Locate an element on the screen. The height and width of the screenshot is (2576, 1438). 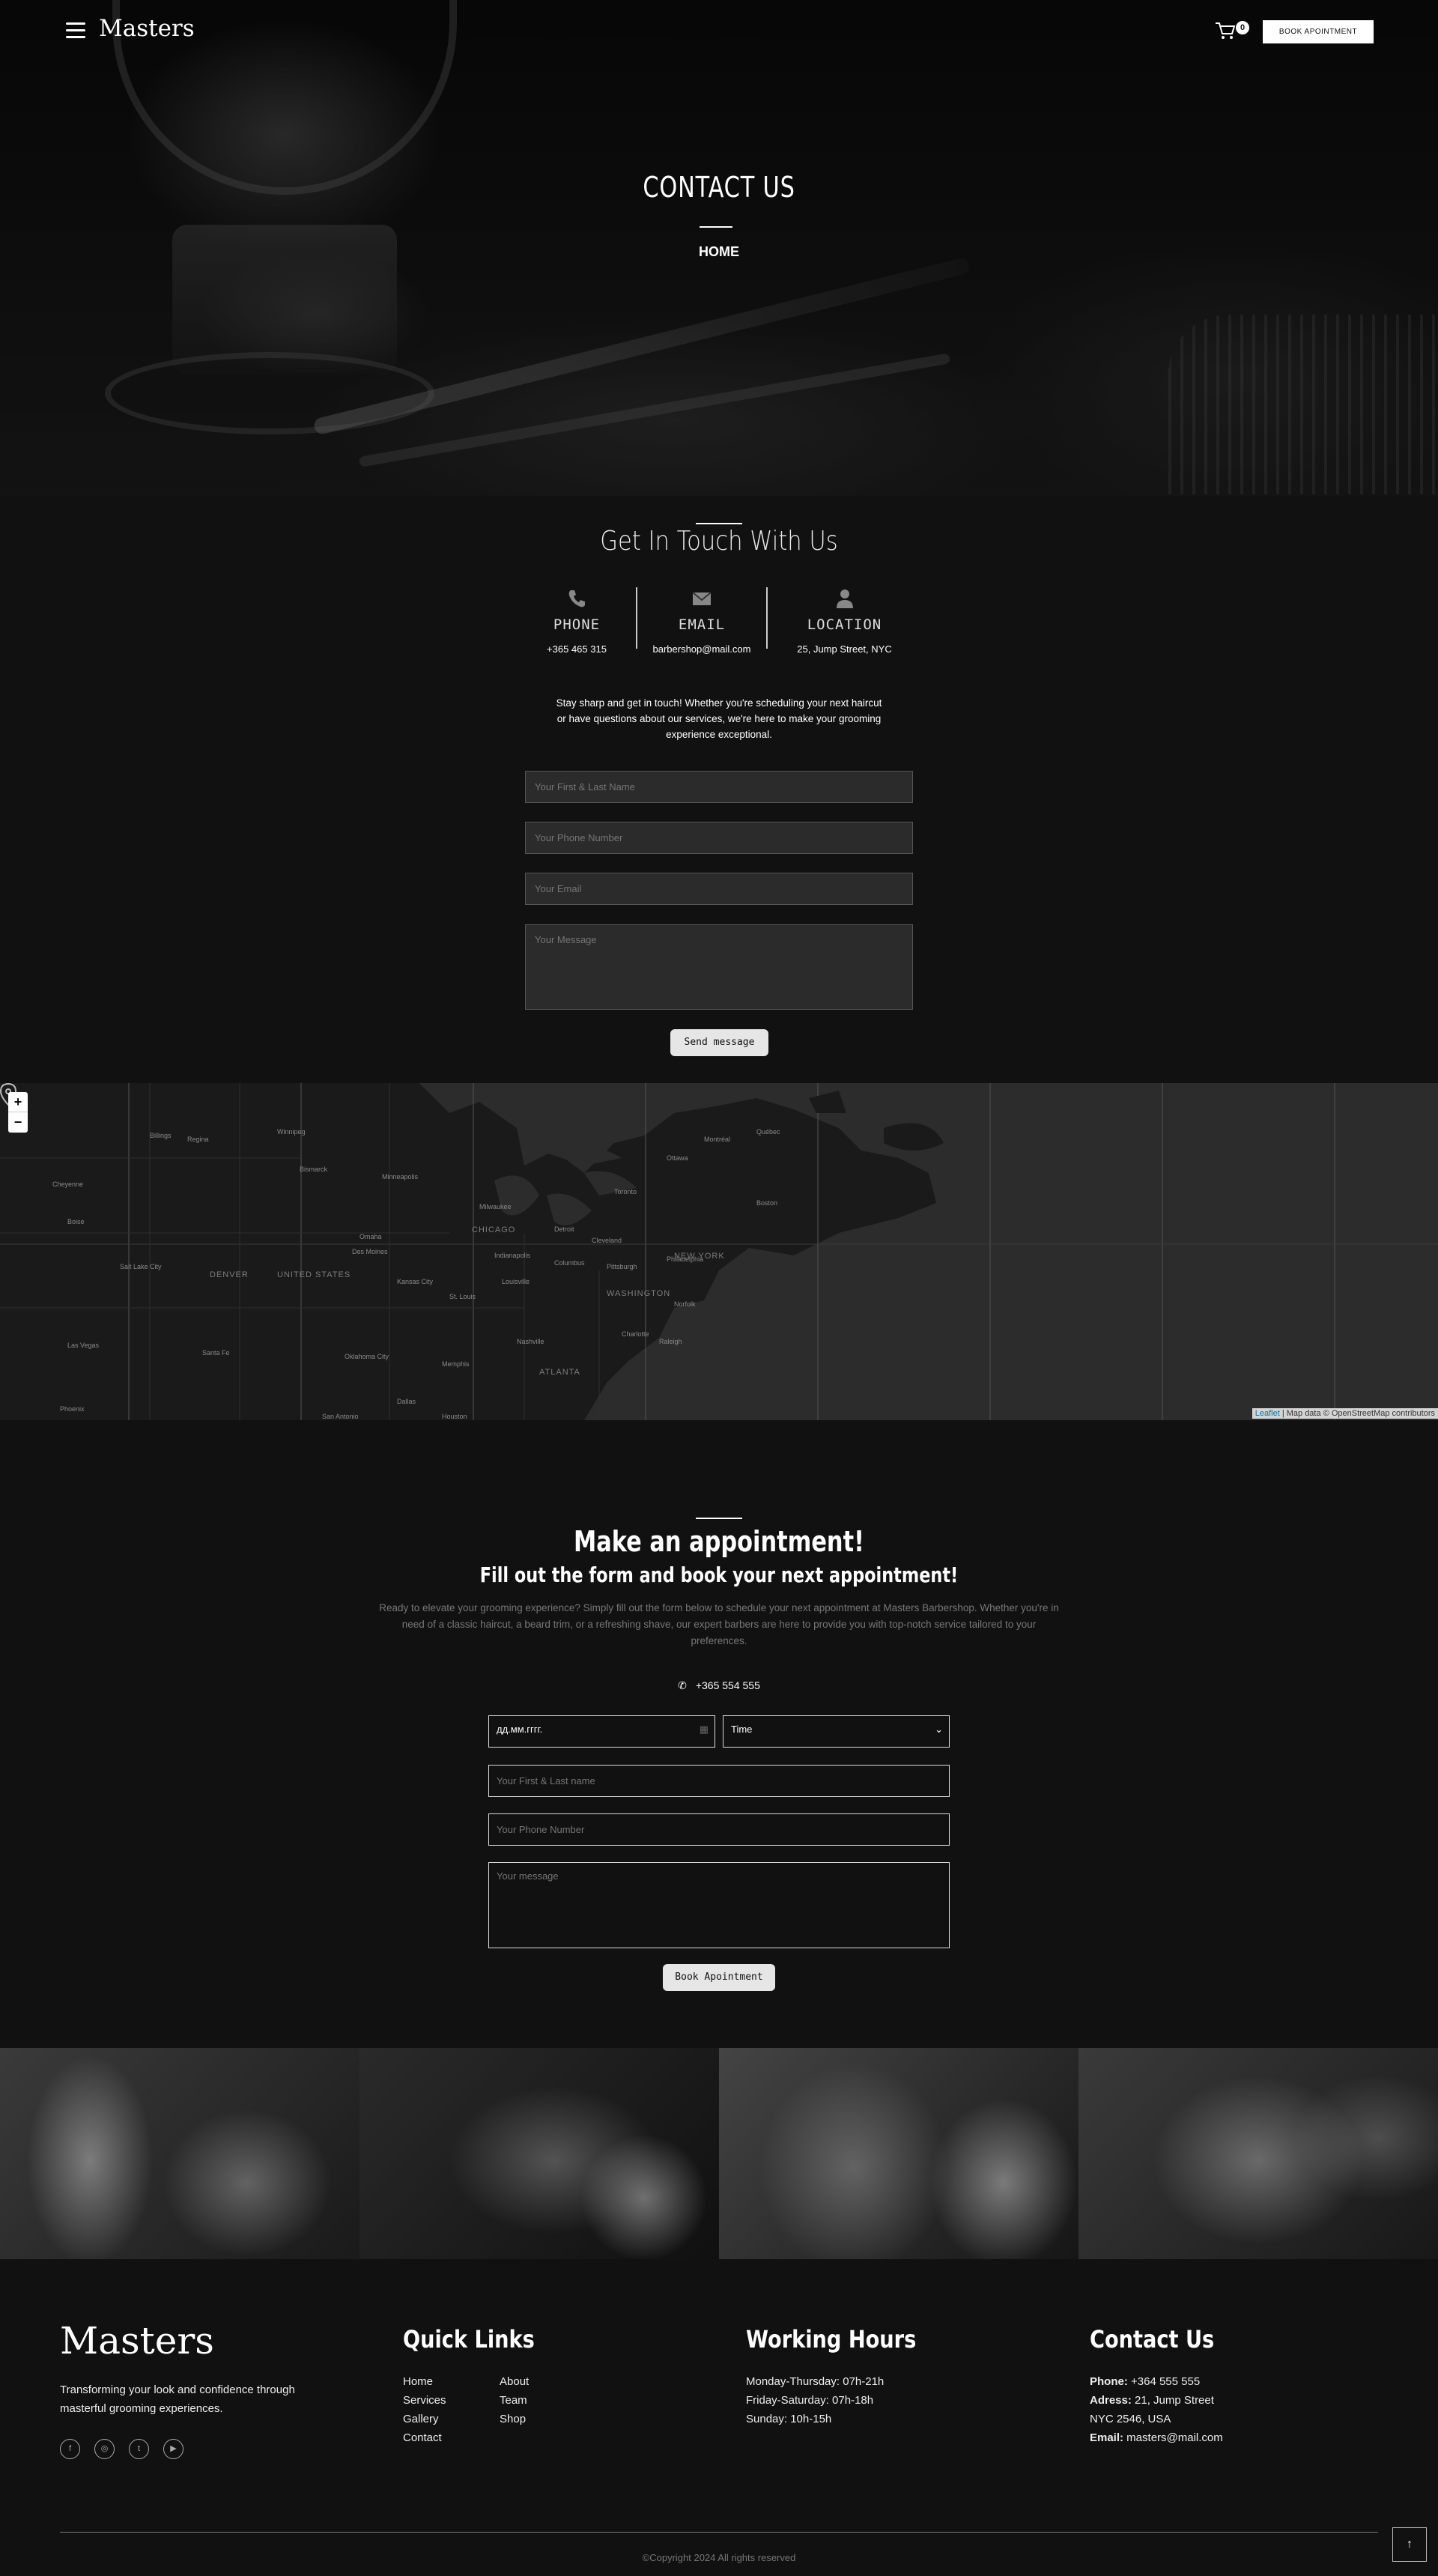
map-label: Salt Lake City is located at coordinates (141, 1266).